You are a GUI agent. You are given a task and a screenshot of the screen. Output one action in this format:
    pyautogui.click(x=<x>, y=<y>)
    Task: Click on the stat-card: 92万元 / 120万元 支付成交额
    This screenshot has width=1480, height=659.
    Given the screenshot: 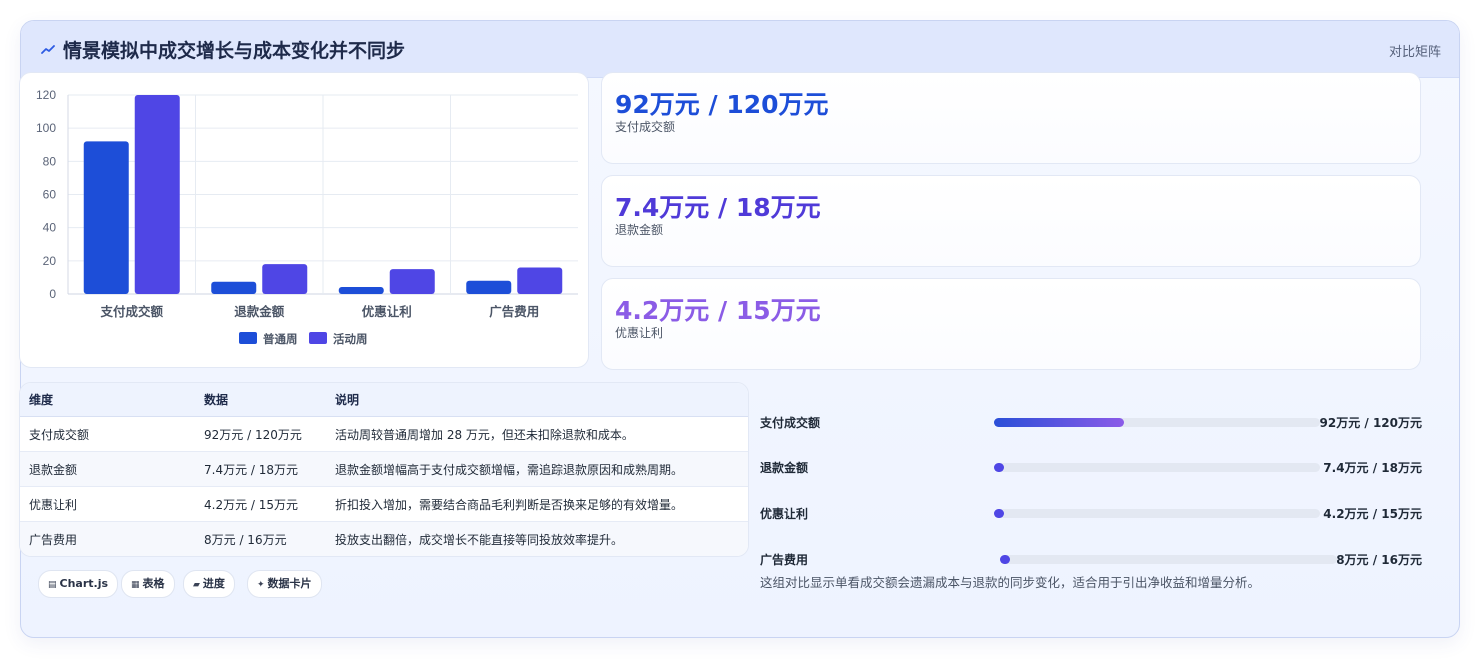 What is the action you would take?
    pyautogui.click(x=1011, y=118)
    